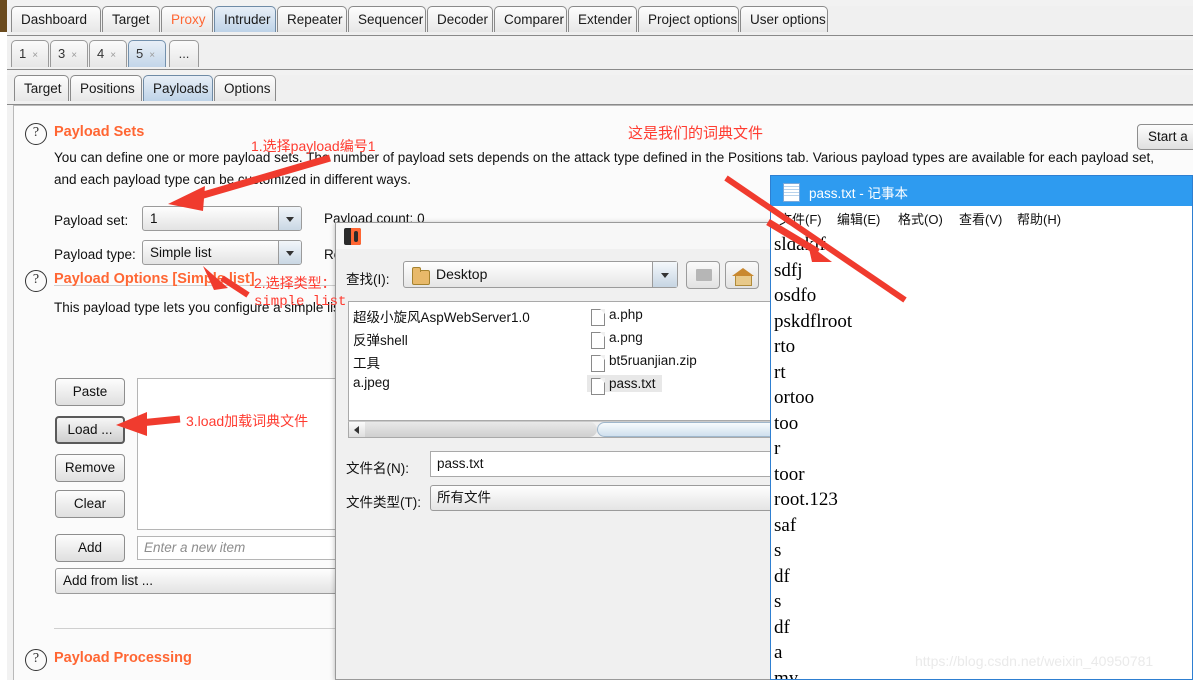 The width and height of the screenshot is (1193, 680). I want to click on notepad-menubar: 文件(F) 编辑(E) 格式(O) 查看(V) 帮助(H), so click(981, 218).